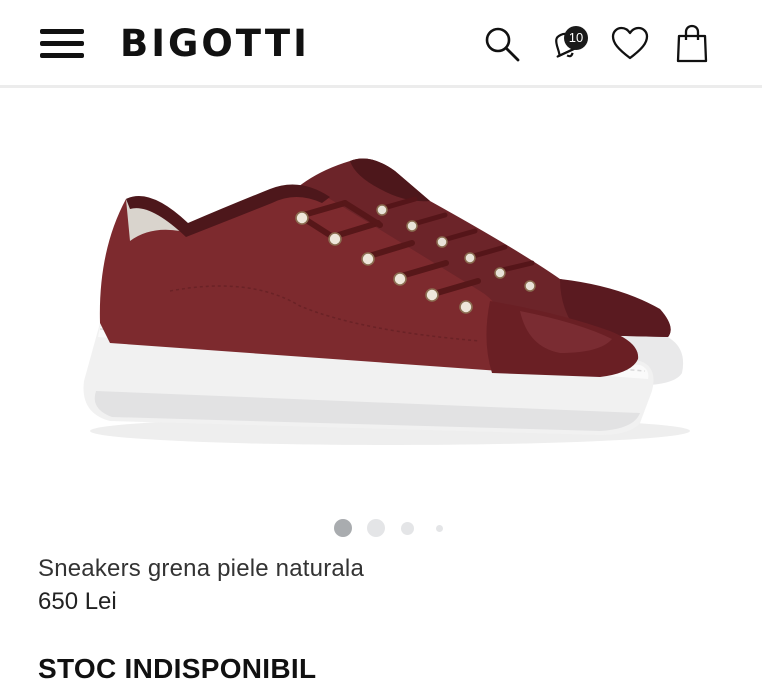  I want to click on carousel-pagination, so click(381, 528).